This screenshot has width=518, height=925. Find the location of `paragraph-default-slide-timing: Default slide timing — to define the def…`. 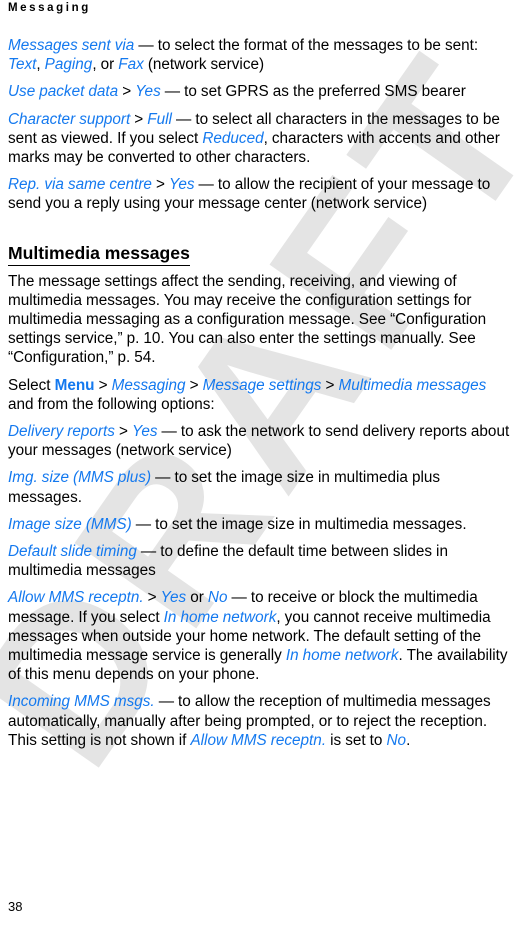

paragraph-default-slide-timing: Default slide timing — to define the def… is located at coordinates (259, 561).